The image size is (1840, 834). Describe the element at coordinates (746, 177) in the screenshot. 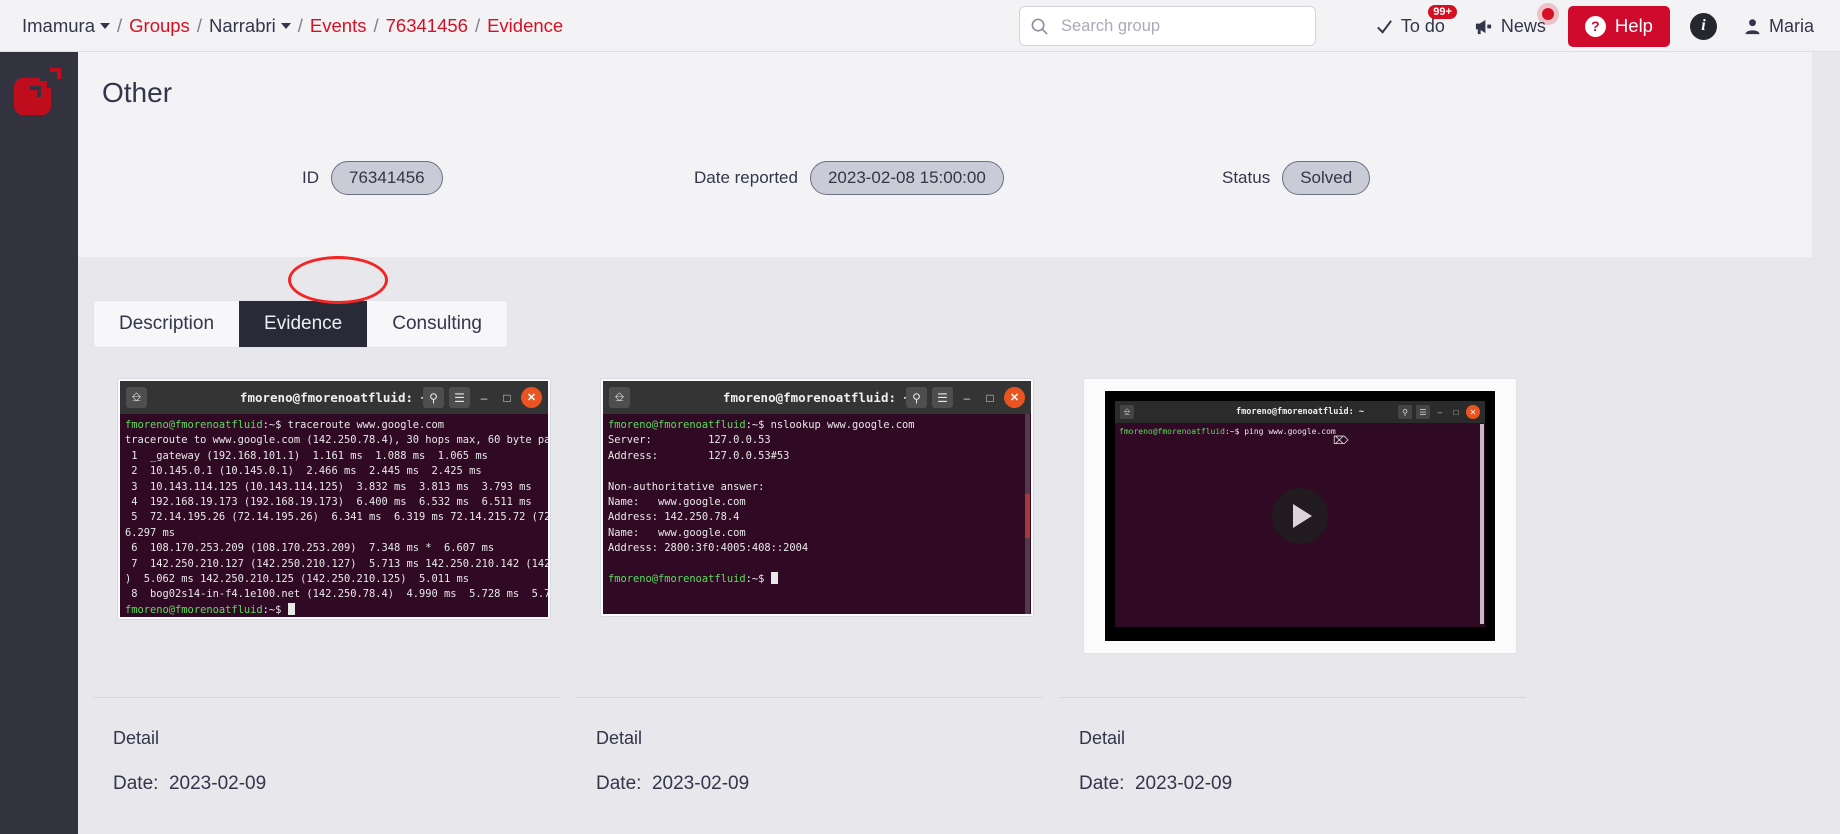

I see `meta-date-label: Date reported` at that location.